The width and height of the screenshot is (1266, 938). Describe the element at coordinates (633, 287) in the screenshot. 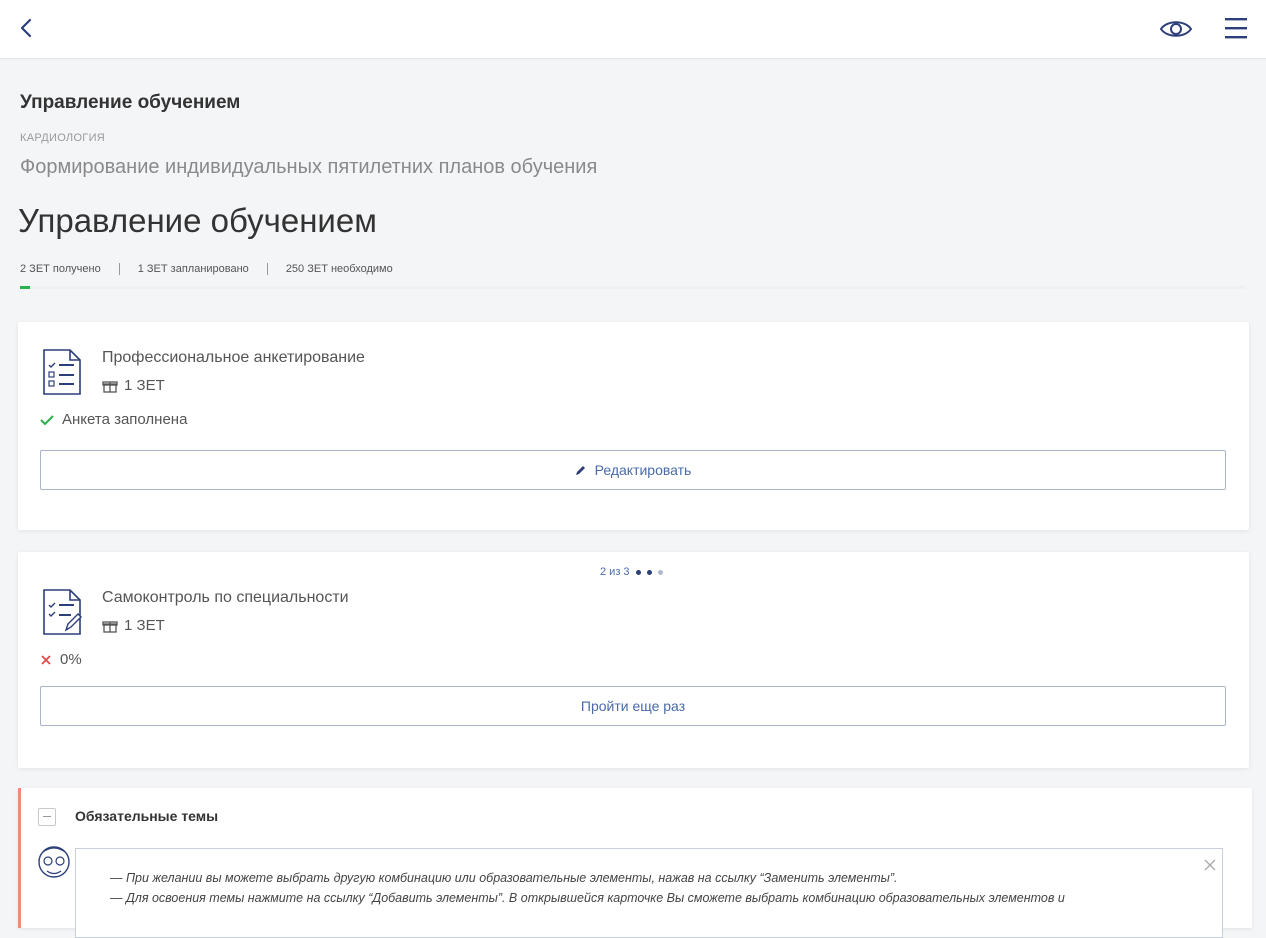

I see `zet-progress-bar` at that location.